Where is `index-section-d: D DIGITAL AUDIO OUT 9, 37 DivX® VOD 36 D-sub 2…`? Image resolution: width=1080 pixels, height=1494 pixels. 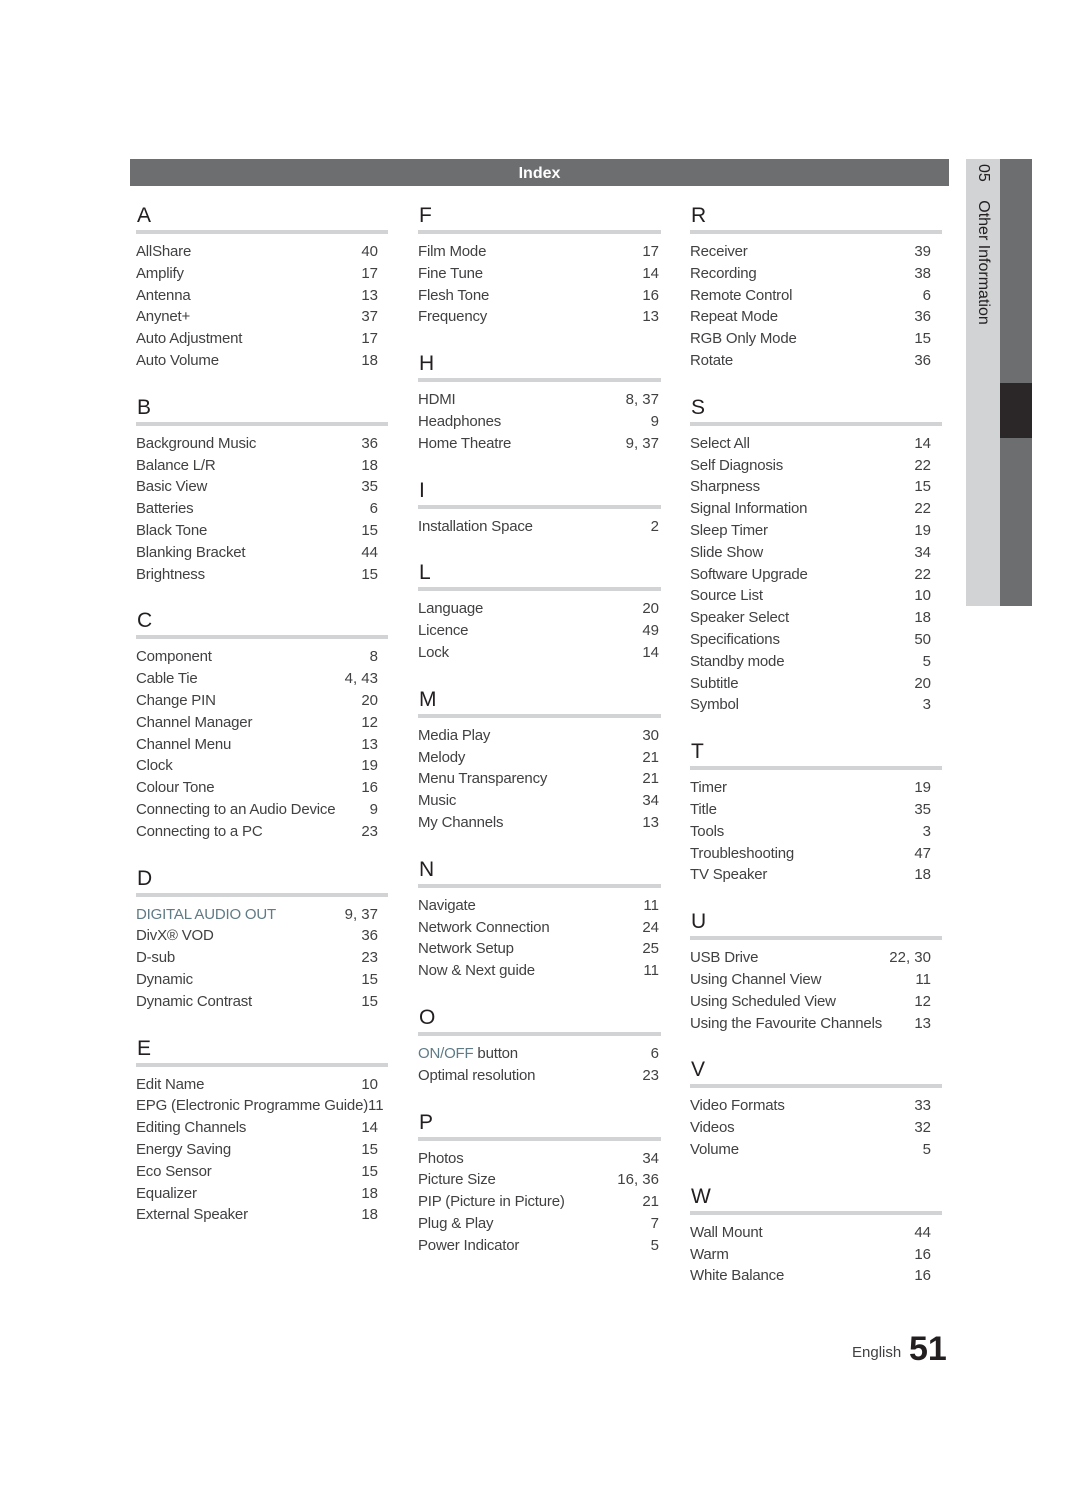 index-section-d: D DIGITAL AUDIO OUT 9, 37 DivX® VOD 36 D-sub 2… is located at coordinates (262, 938).